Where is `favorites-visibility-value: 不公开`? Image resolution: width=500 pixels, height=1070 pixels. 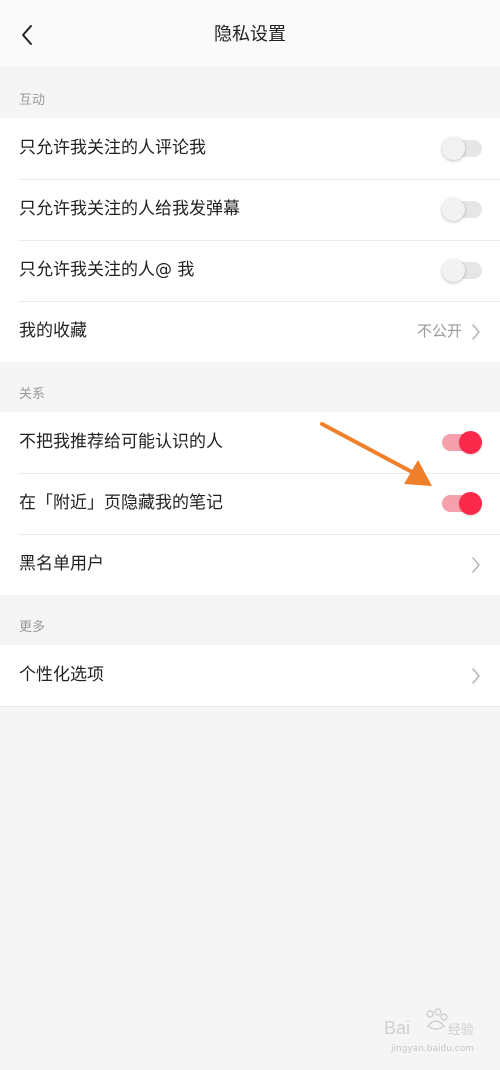
favorites-visibility-value: 不公开 is located at coordinates (439, 331).